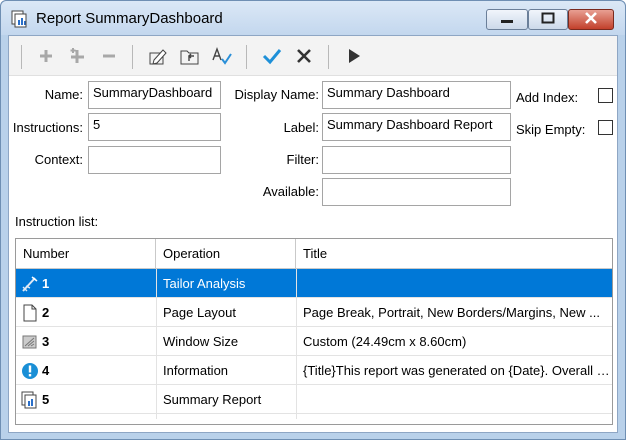 The width and height of the screenshot is (626, 440). Describe the element at coordinates (46, 370) in the screenshot. I see `row-number: 4` at that location.